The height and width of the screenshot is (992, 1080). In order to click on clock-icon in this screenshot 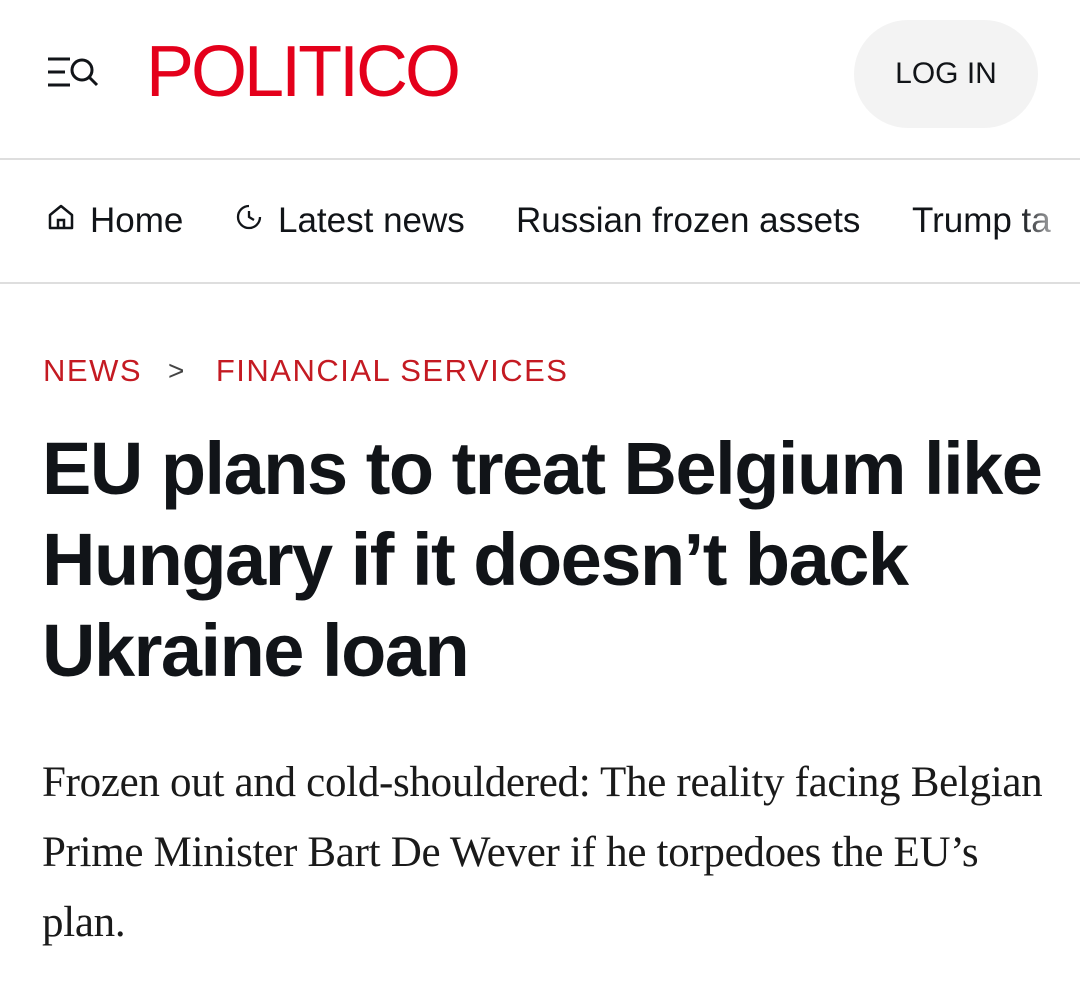, I will do `click(249, 221)`.